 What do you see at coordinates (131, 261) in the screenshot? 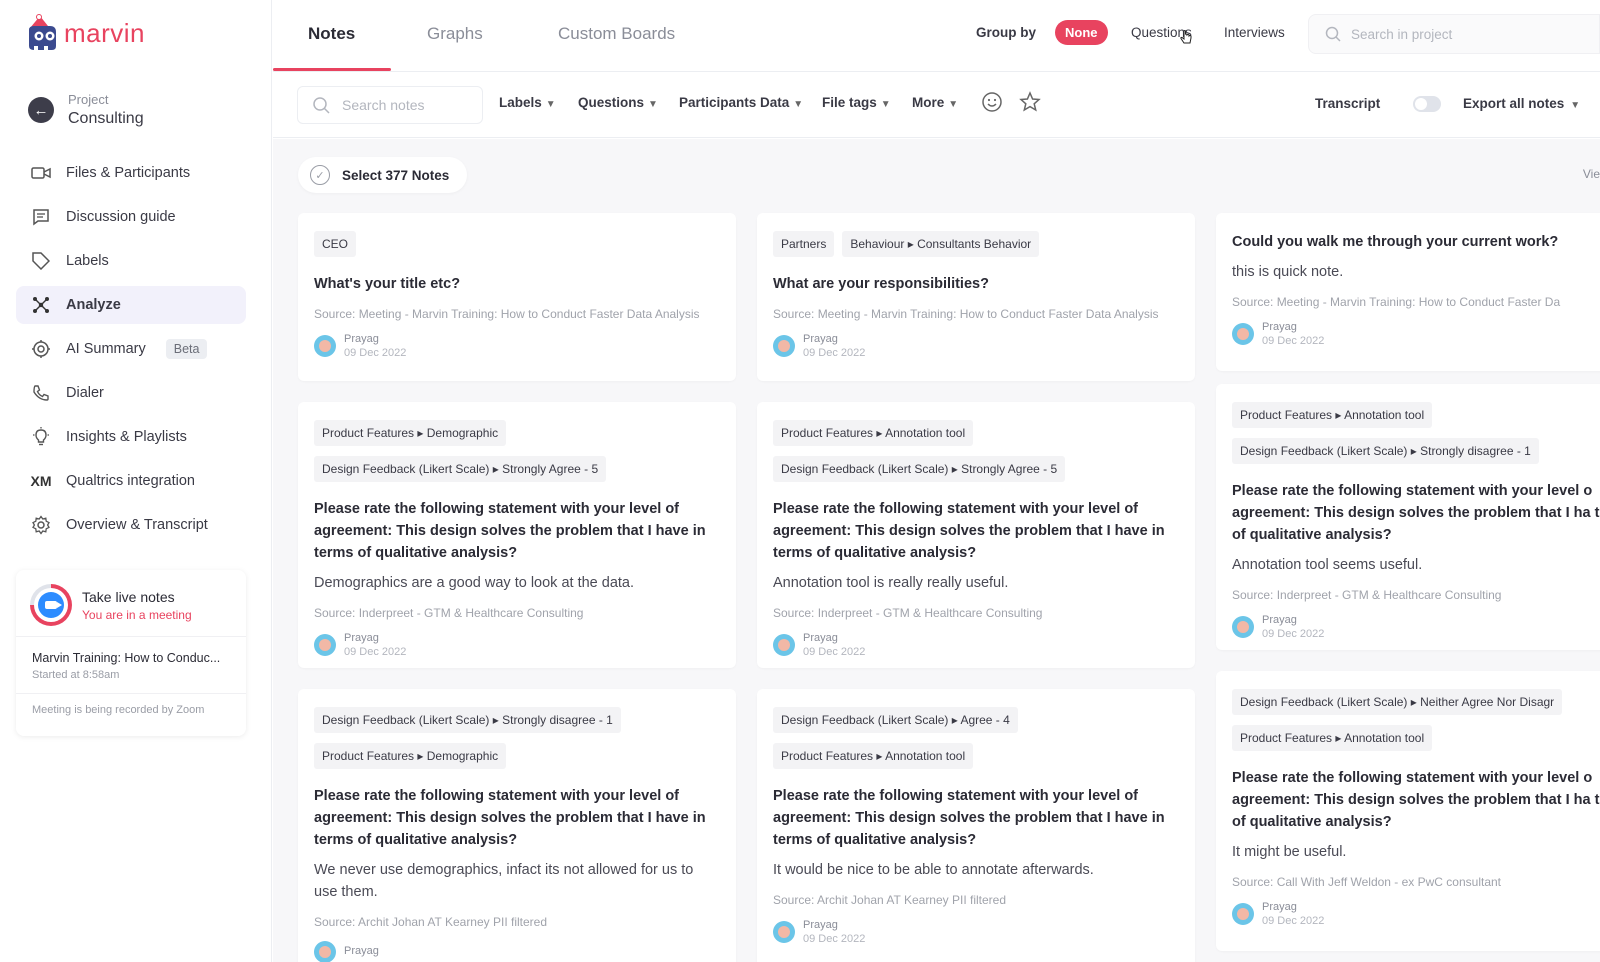
I see `sidebar-item-labels: Labels` at bounding box center [131, 261].